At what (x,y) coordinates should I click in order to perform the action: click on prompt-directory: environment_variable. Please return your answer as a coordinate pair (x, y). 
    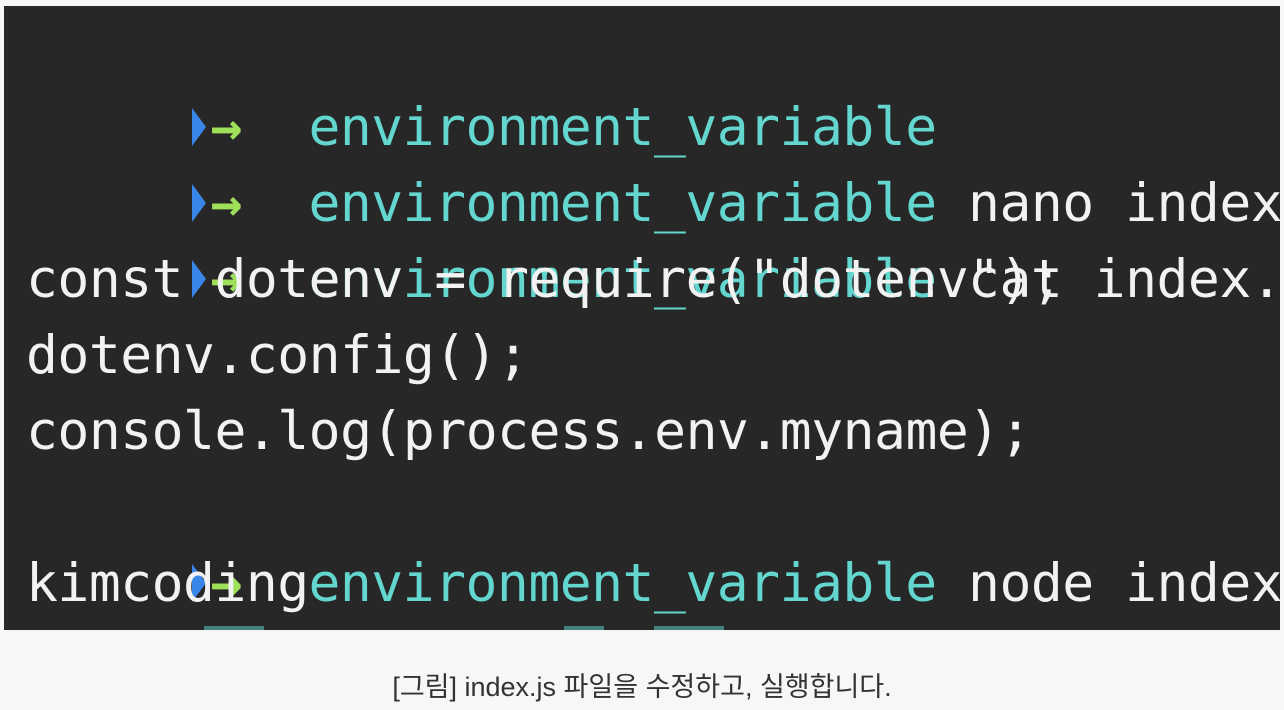
    Looking at the image, I should click on (622, 583).